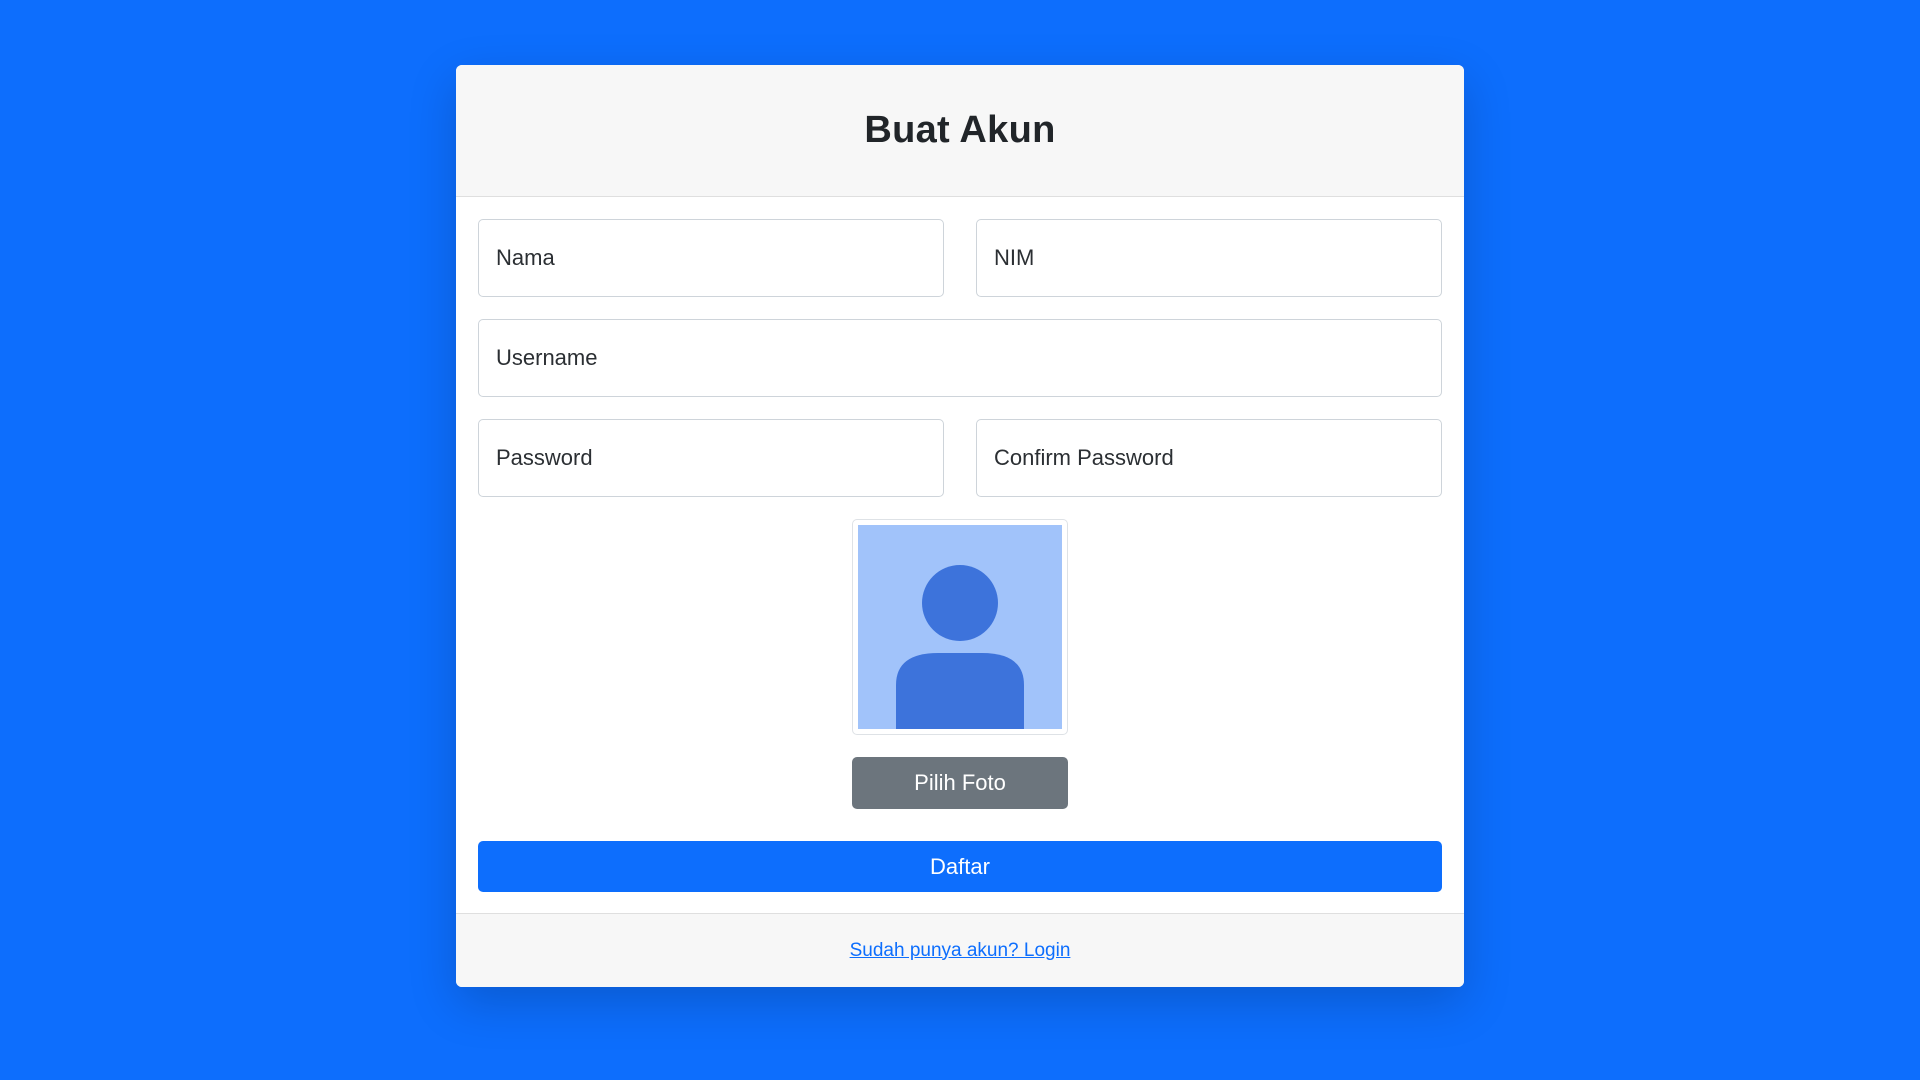  What do you see at coordinates (960, 691) in the screenshot?
I see `avatar-body` at bounding box center [960, 691].